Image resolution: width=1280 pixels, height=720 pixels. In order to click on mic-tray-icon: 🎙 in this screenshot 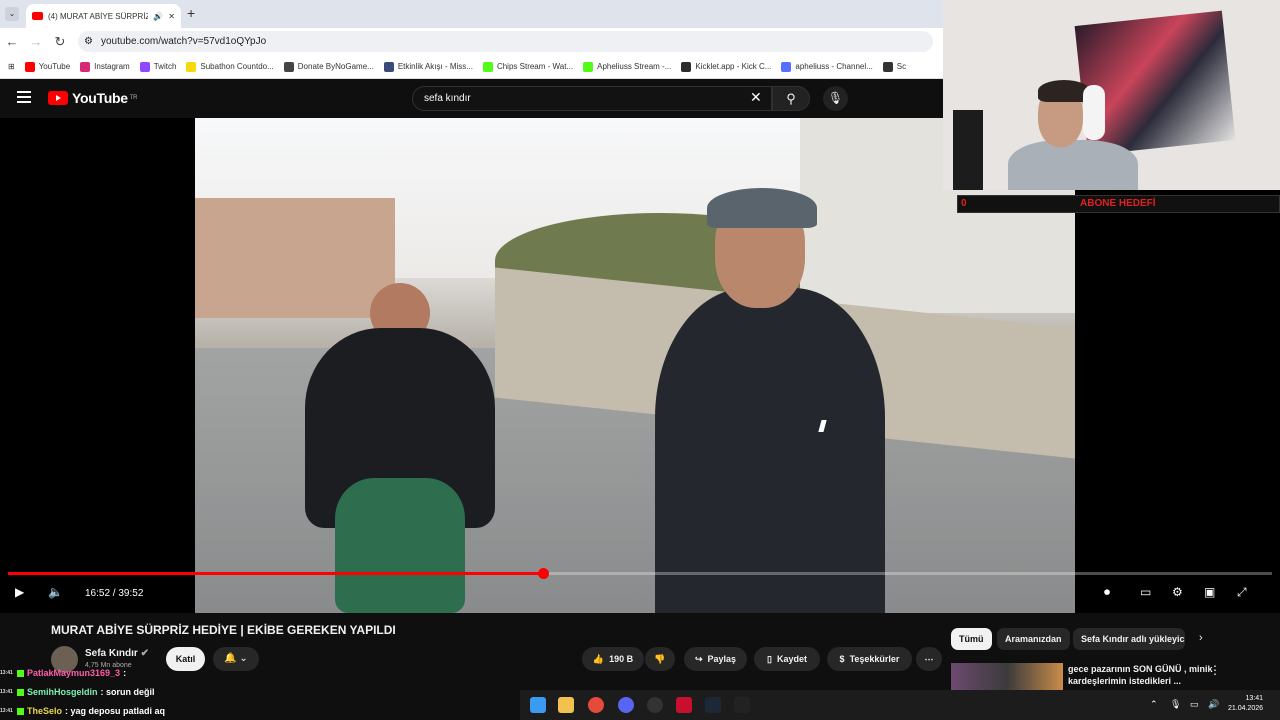, I will do `click(1175, 704)`.